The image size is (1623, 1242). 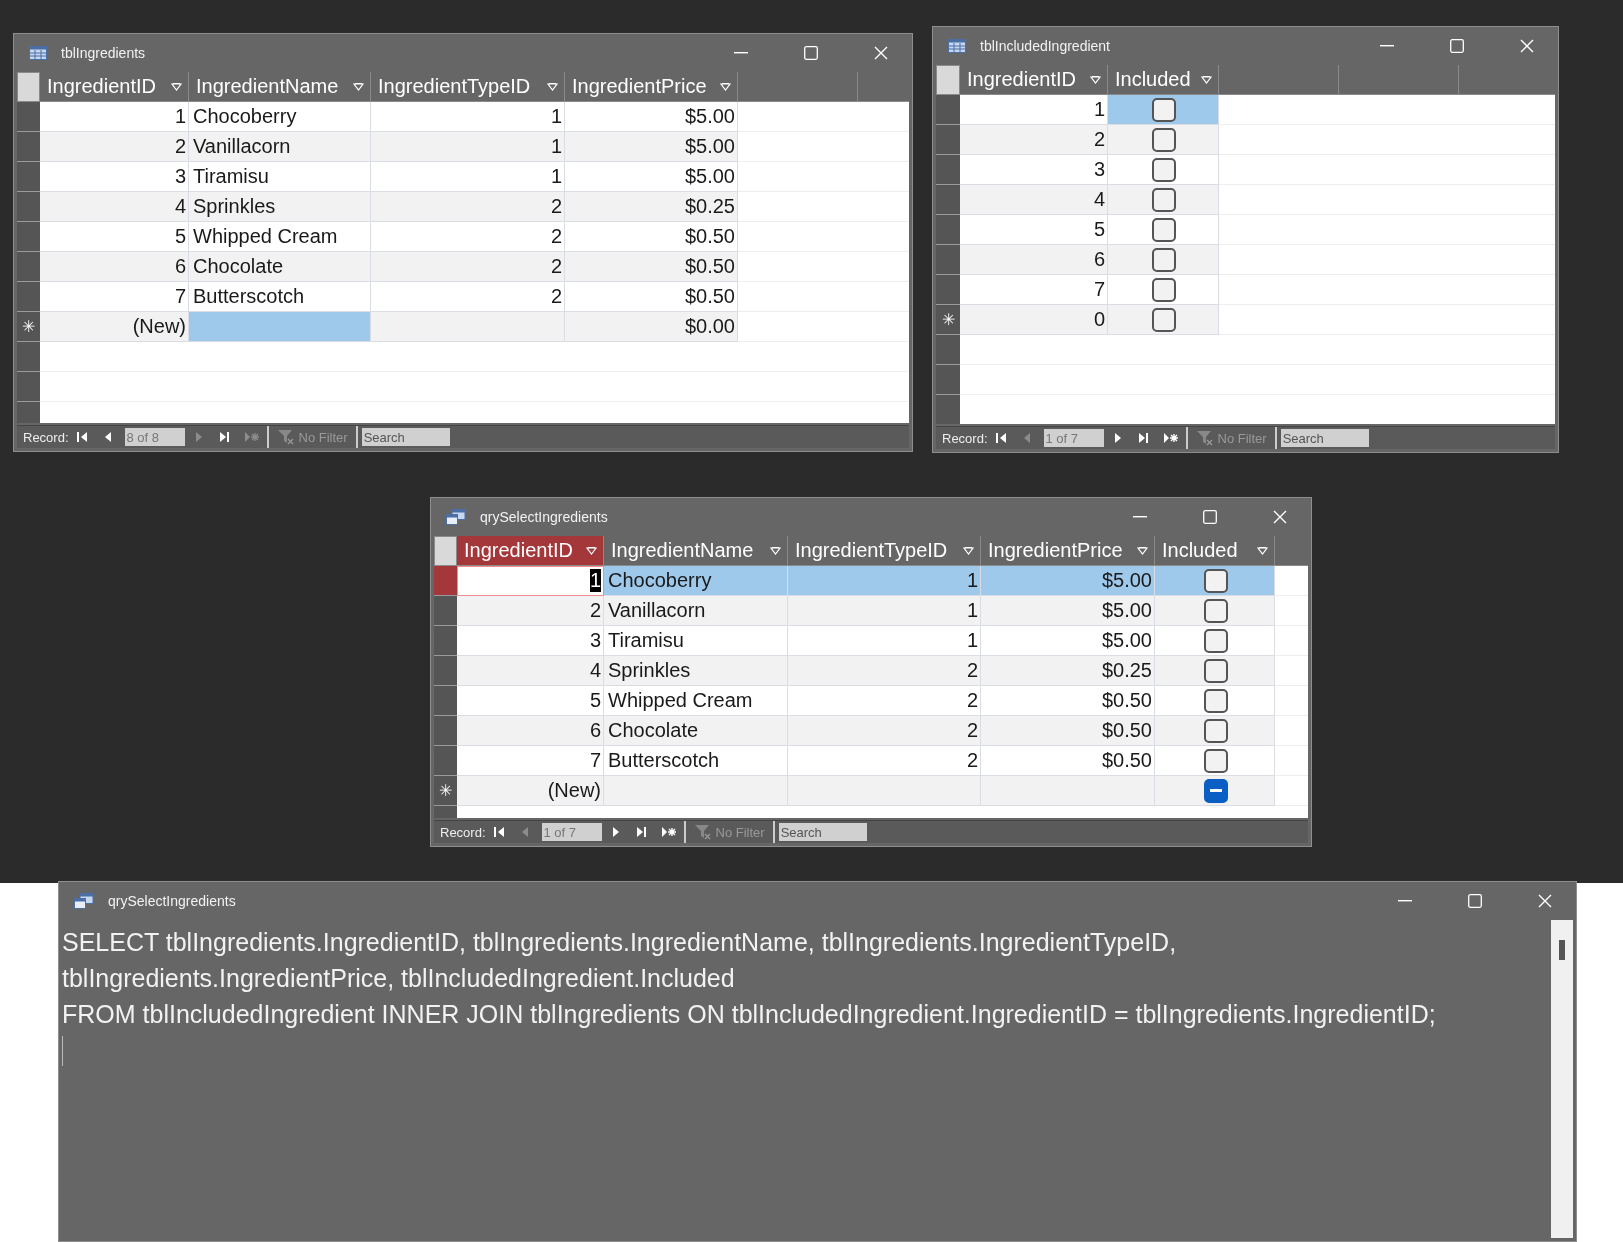 What do you see at coordinates (1562, 1079) in the screenshot?
I see `scrollbar` at bounding box center [1562, 1079].